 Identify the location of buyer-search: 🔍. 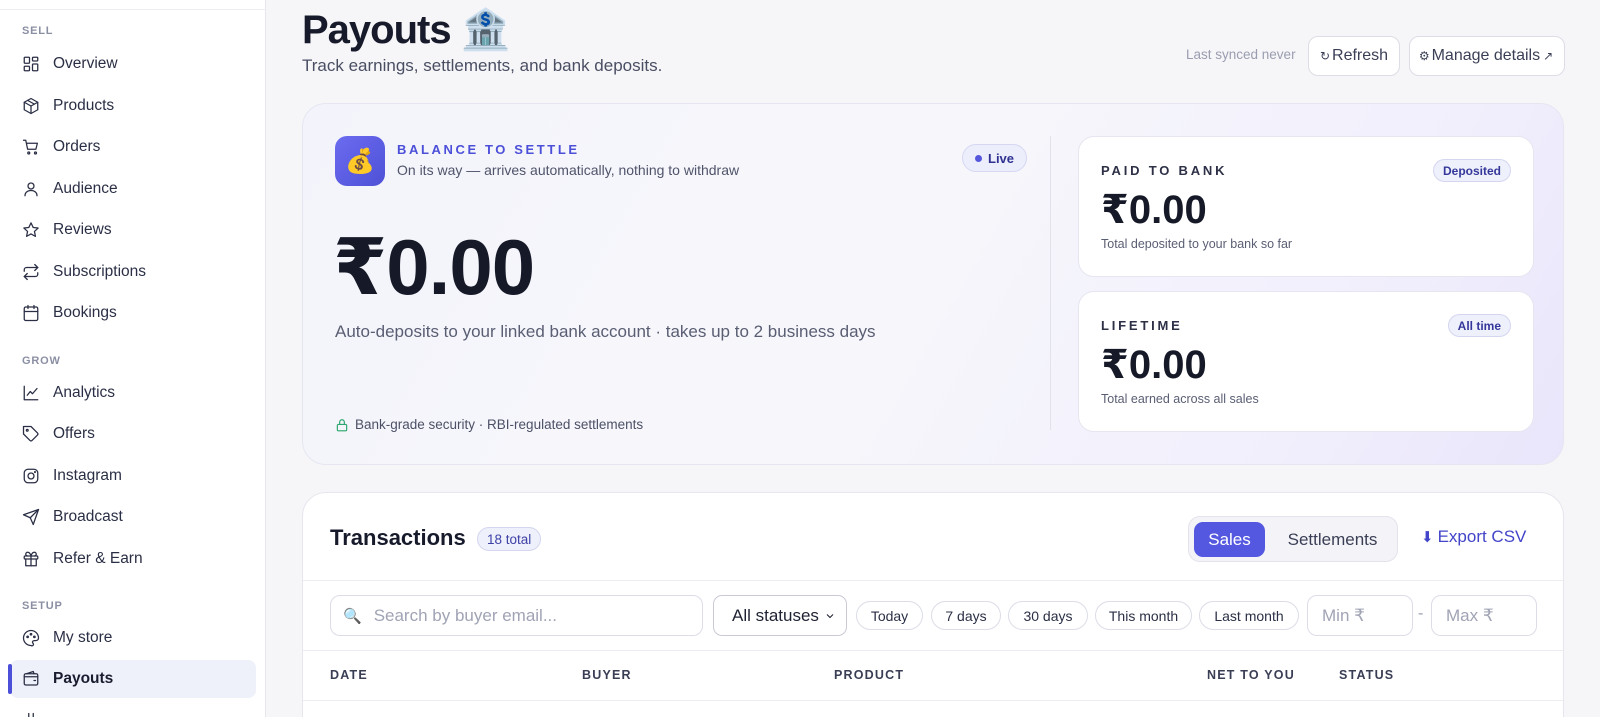
(516, 615).